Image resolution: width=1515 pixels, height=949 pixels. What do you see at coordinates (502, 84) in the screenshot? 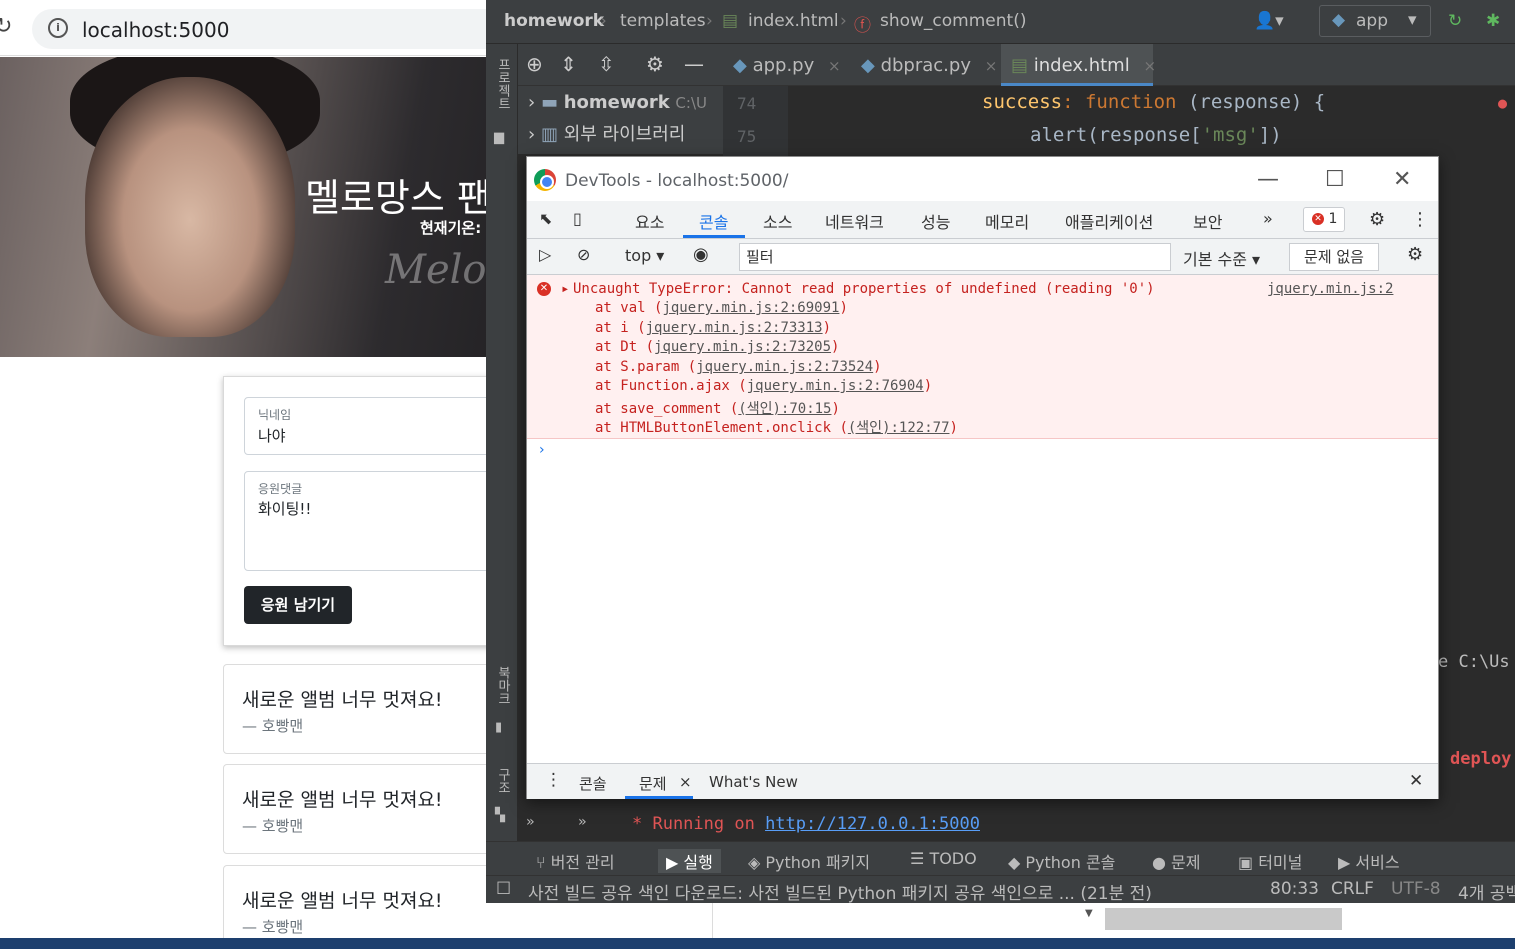
I see `project-tool-label: 프로젝트` at bounding box center [502, 84].